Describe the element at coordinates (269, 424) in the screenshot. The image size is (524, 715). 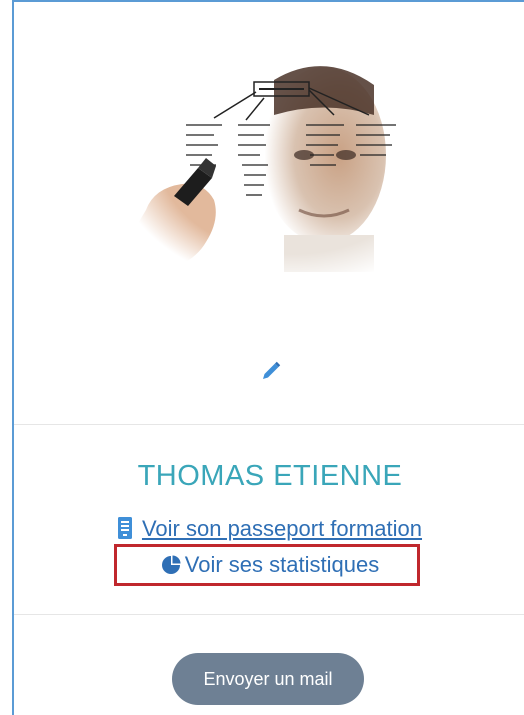
I see `divider-top` at that location.